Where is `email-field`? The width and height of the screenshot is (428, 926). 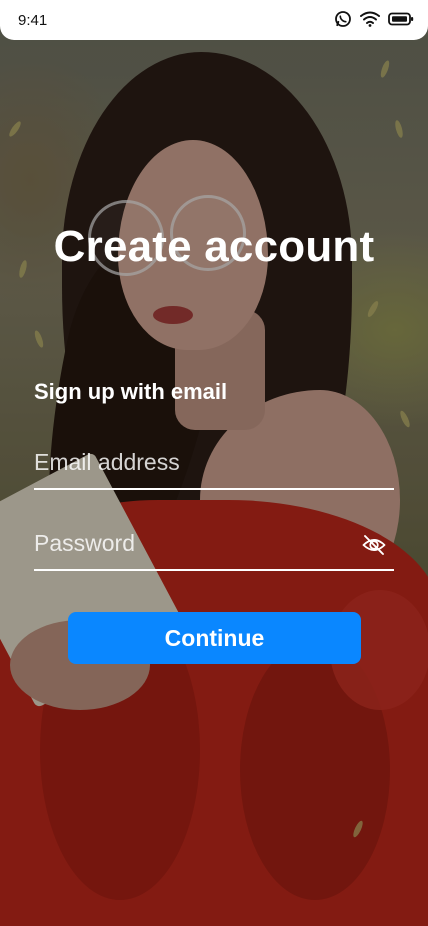 email-field is located at coordinates (214, 466).